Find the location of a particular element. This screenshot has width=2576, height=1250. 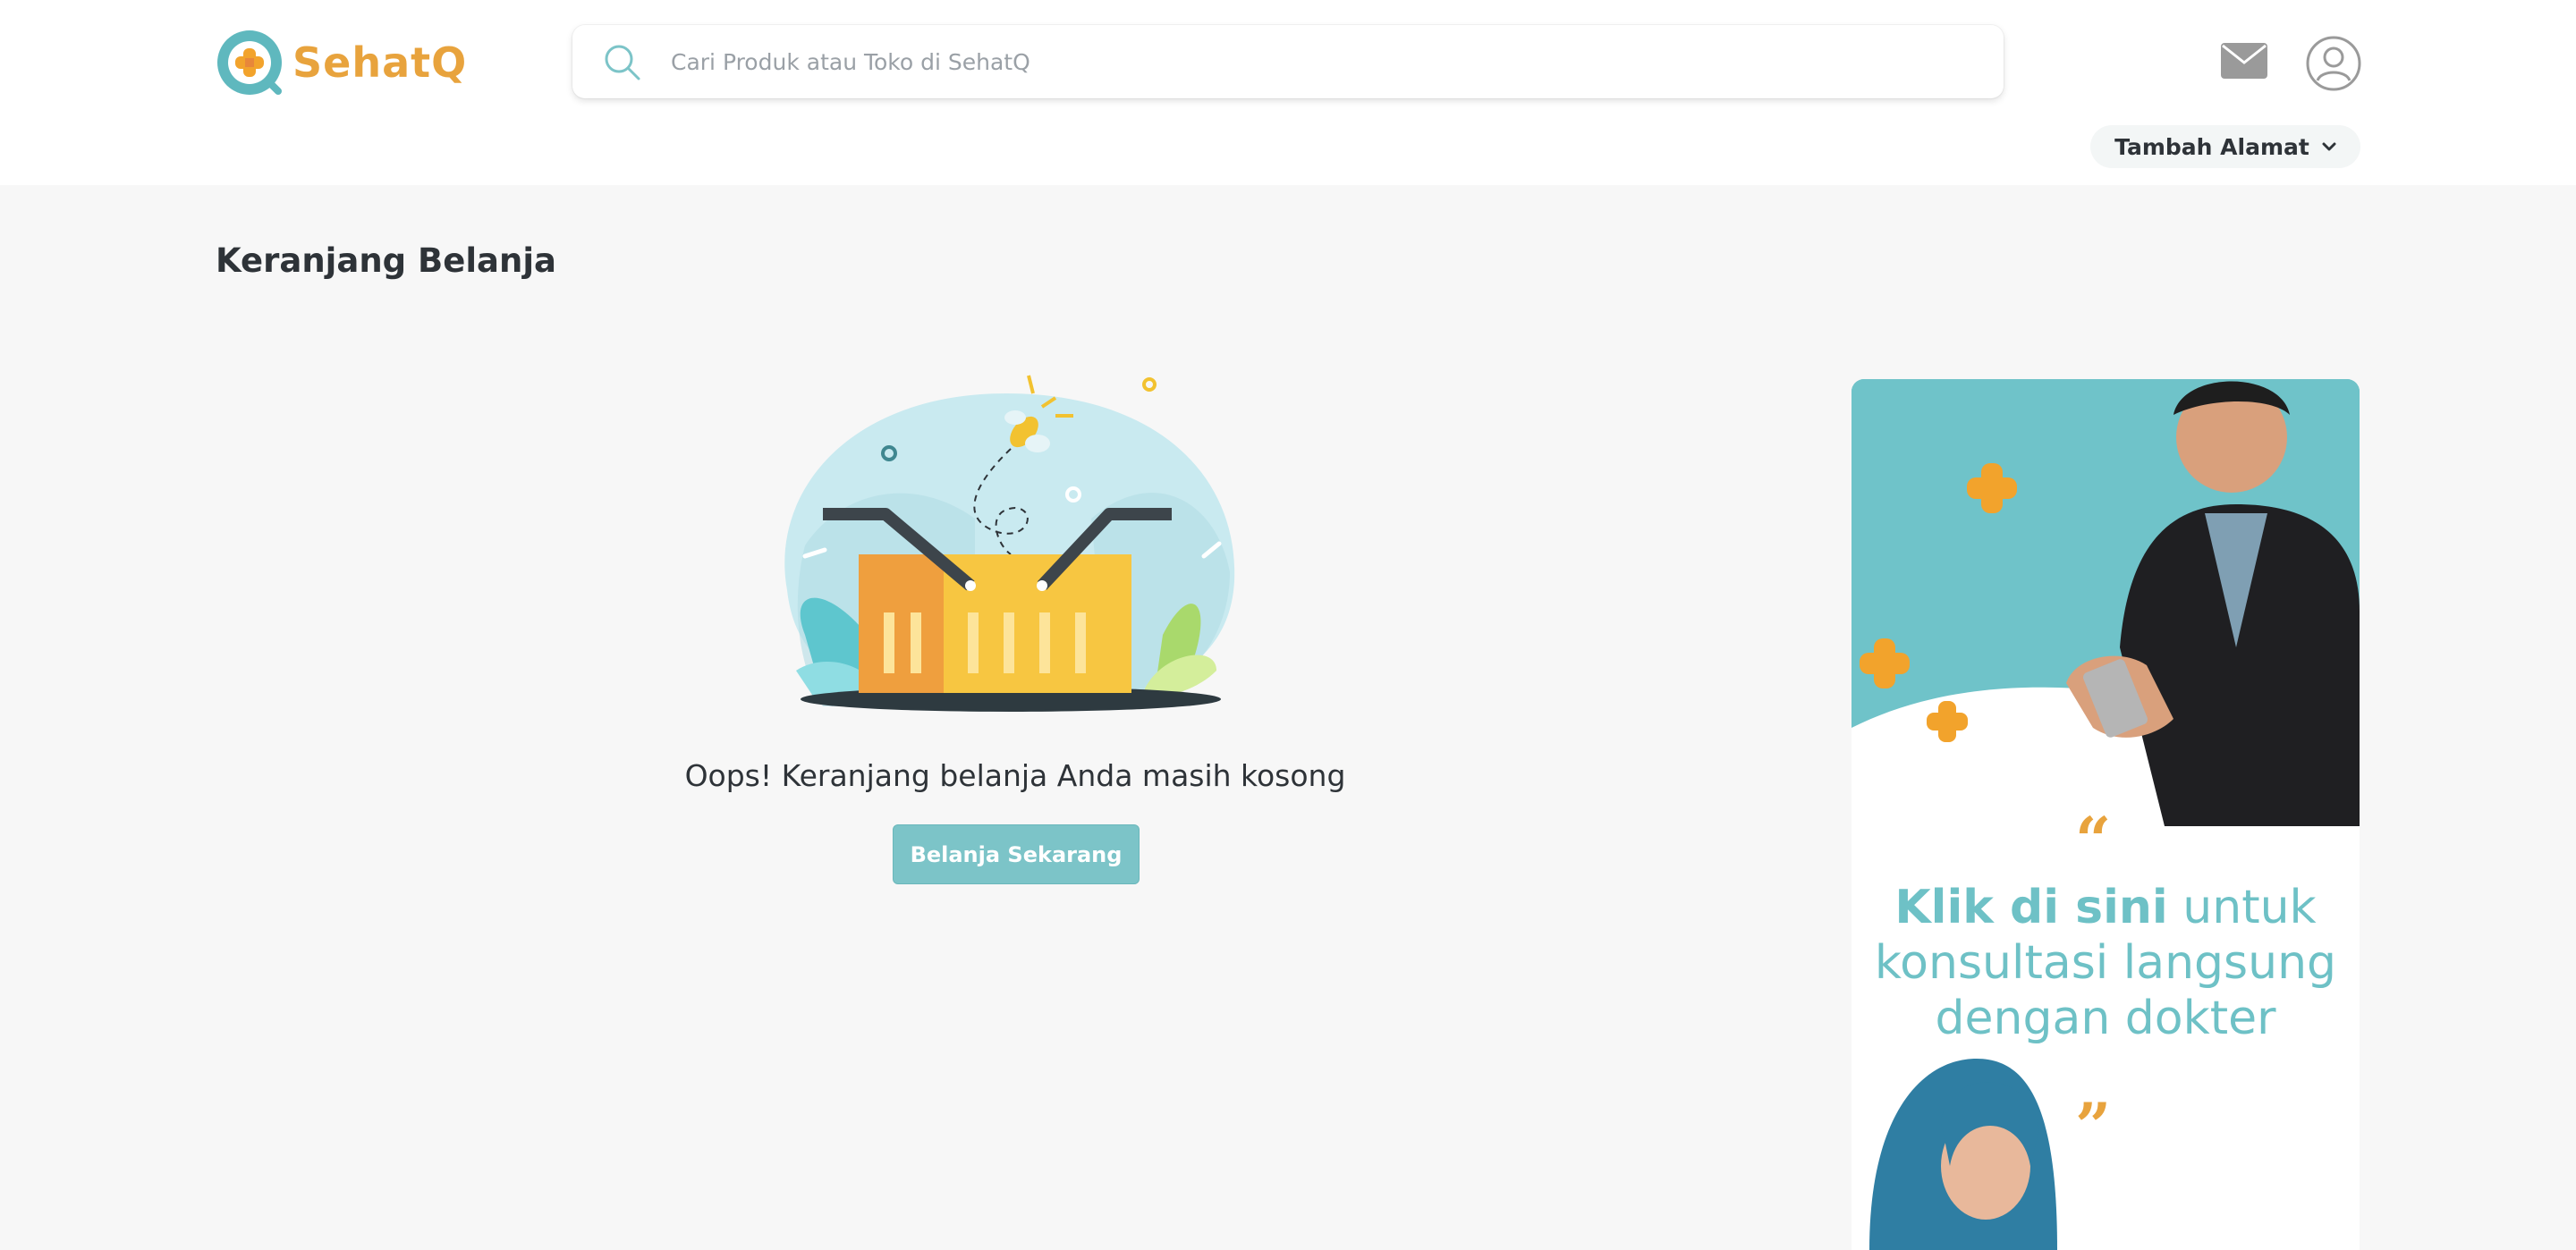

user-account-icon is located at coordinates (2333, 63).